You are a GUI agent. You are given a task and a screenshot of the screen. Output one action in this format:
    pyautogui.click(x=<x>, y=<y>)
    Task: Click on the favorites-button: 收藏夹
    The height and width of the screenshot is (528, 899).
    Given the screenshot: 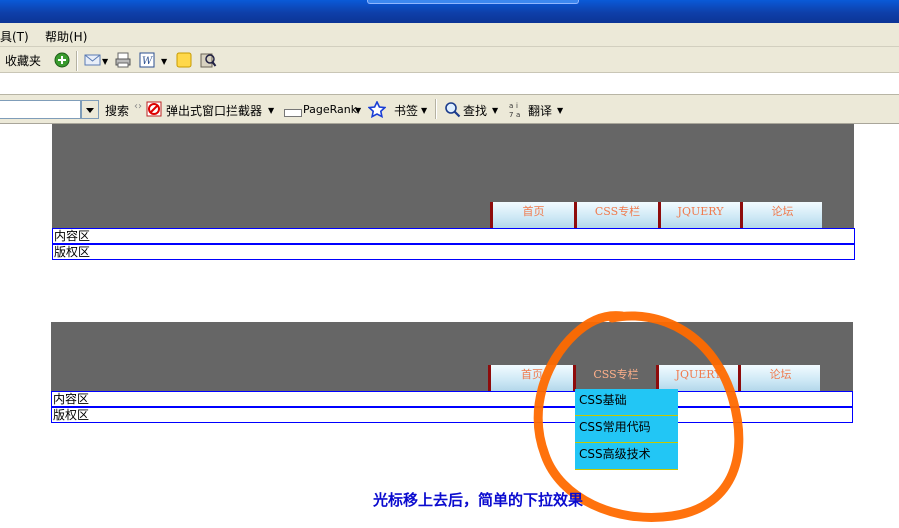 What is the action you would take?
    pyautogui.click(x=23, y=60)
    